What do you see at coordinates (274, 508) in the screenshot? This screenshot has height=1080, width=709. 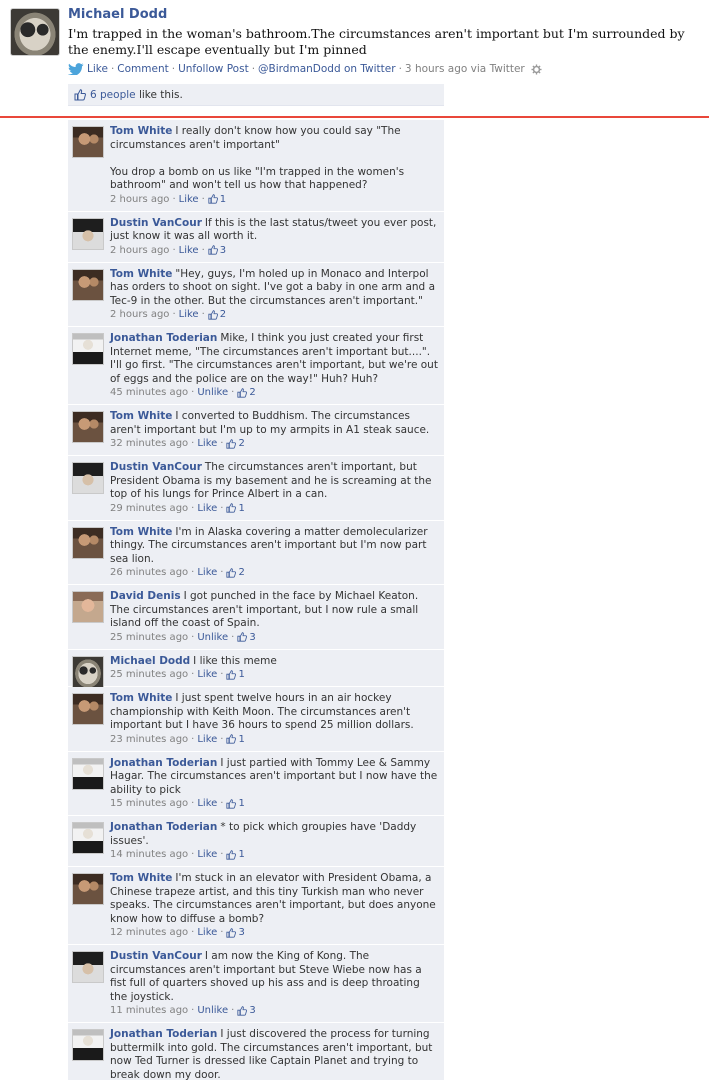 I see `comment-meta: 29 minutes ago · Like · 1` at bounding box center [274, 508].